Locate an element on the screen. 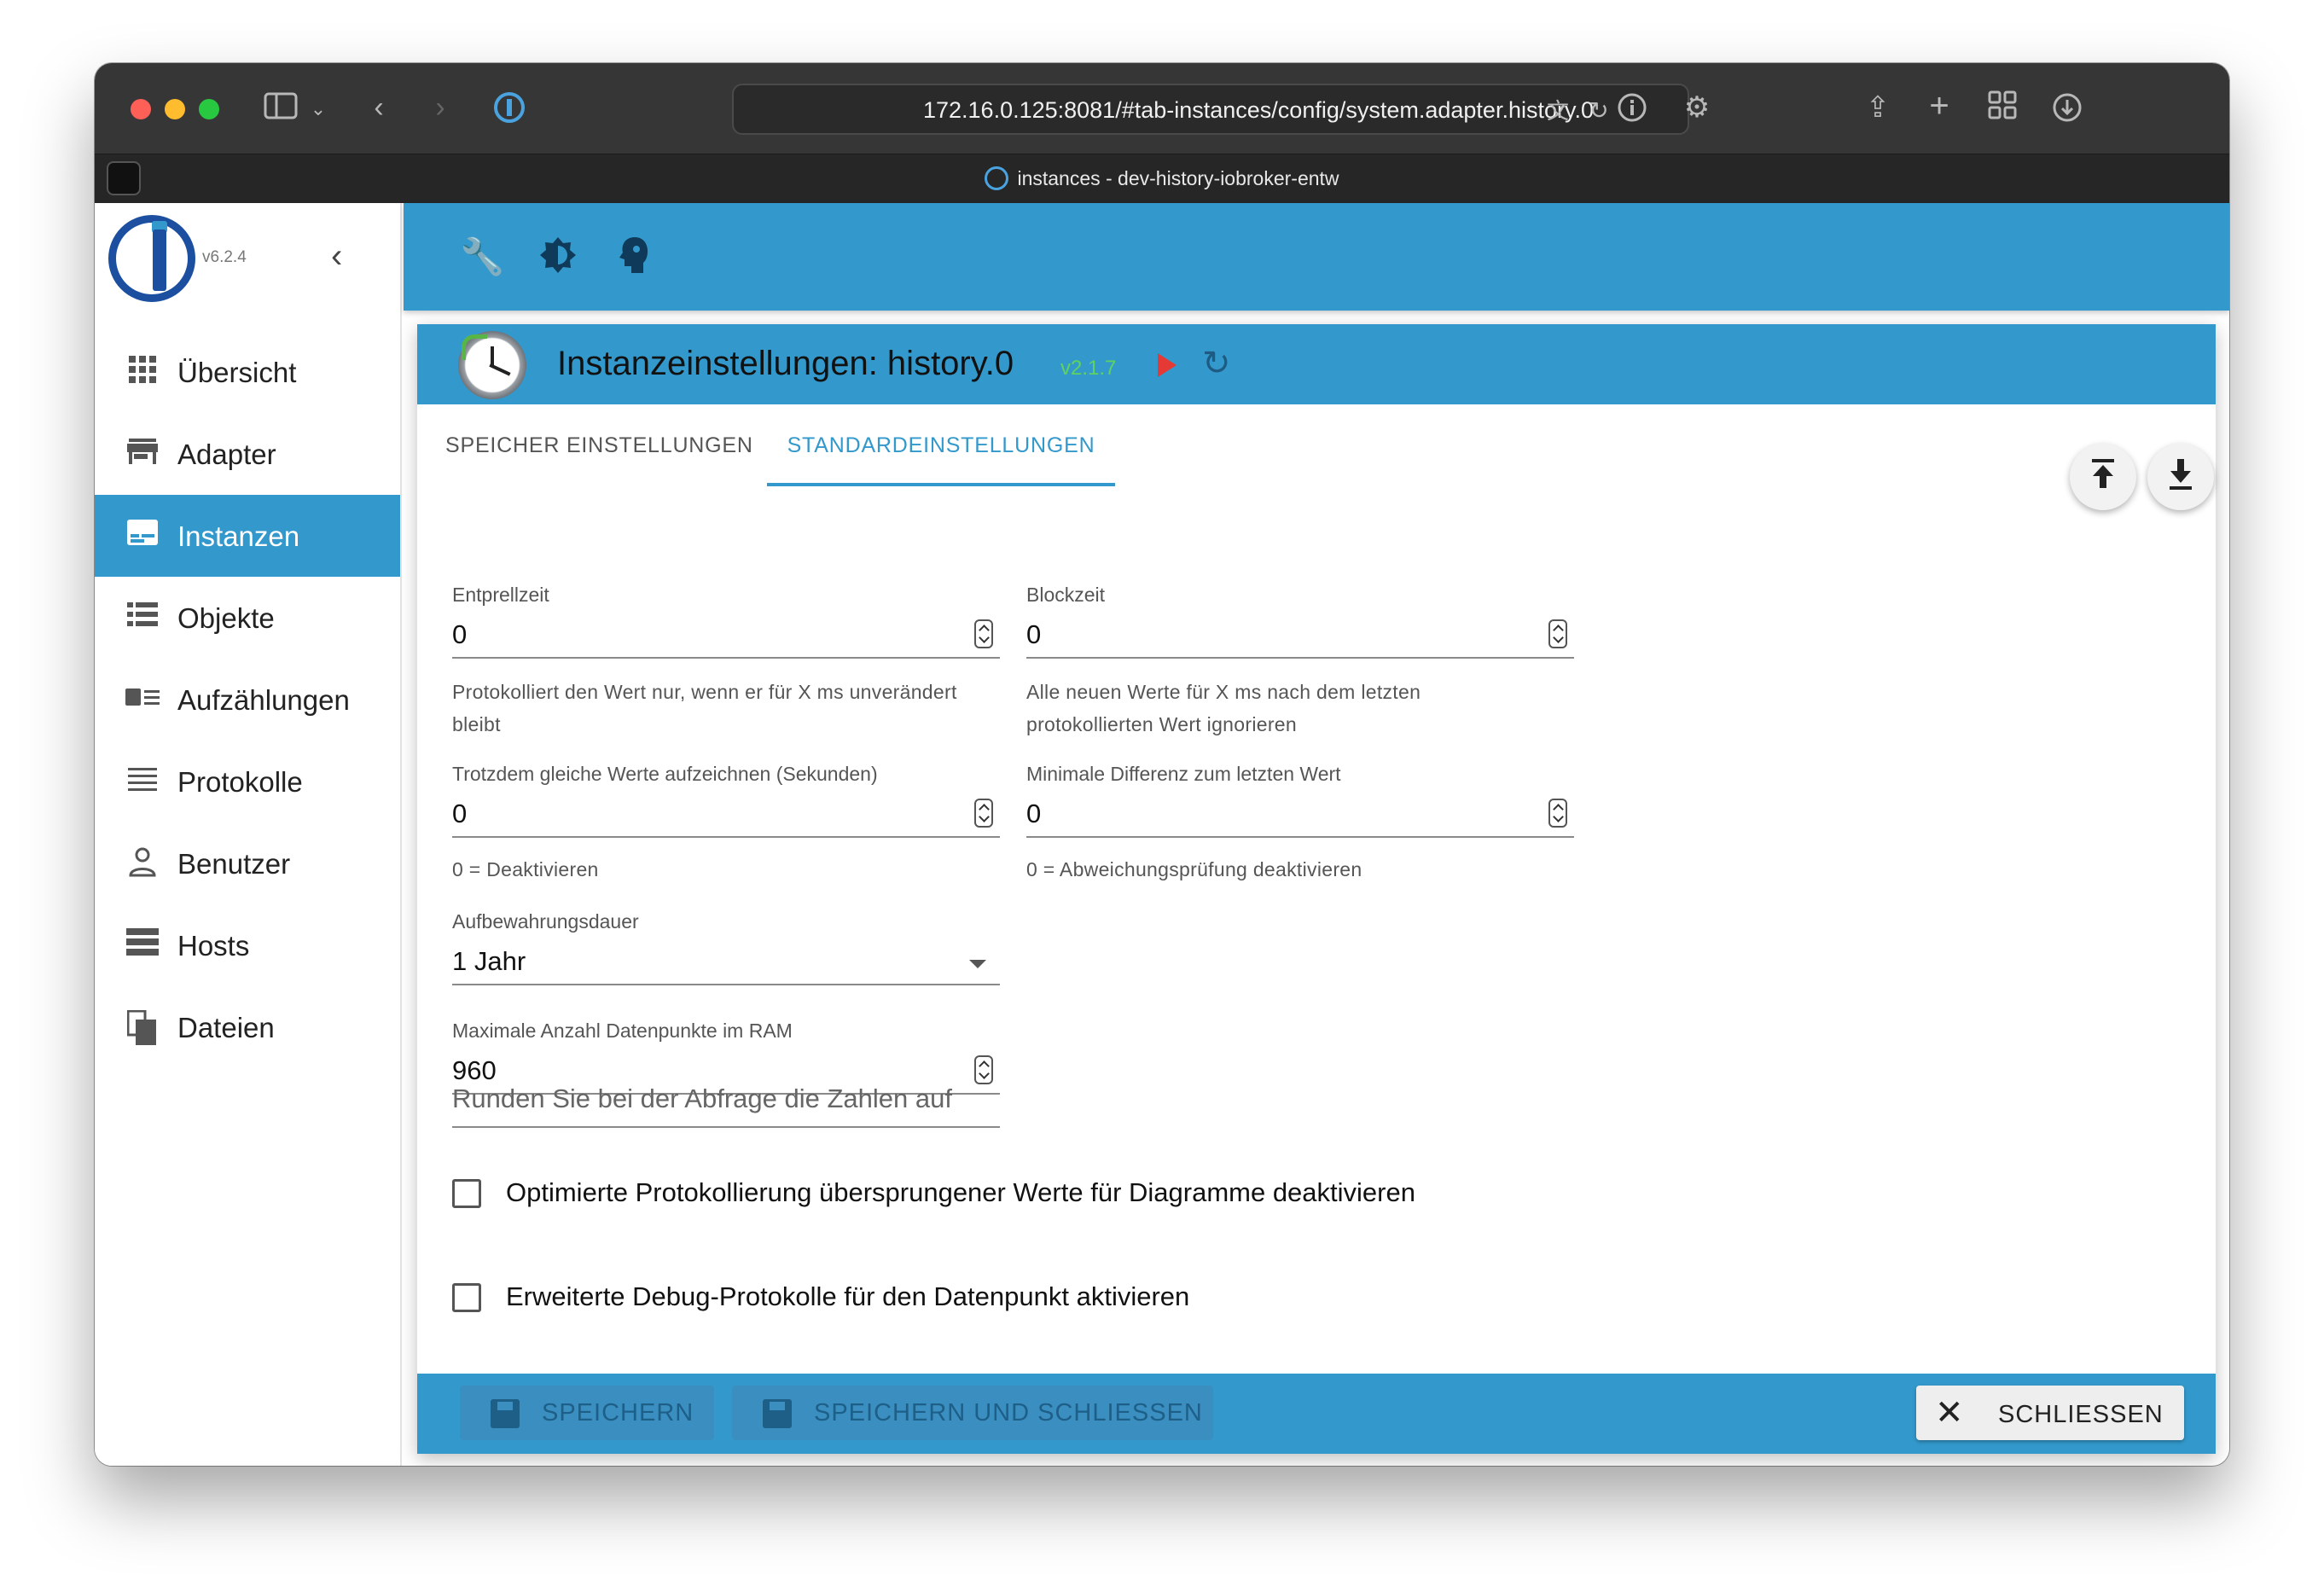 The image size is (2324, 1592). floppy-disk-icon is located at coordinates (777, 1413).